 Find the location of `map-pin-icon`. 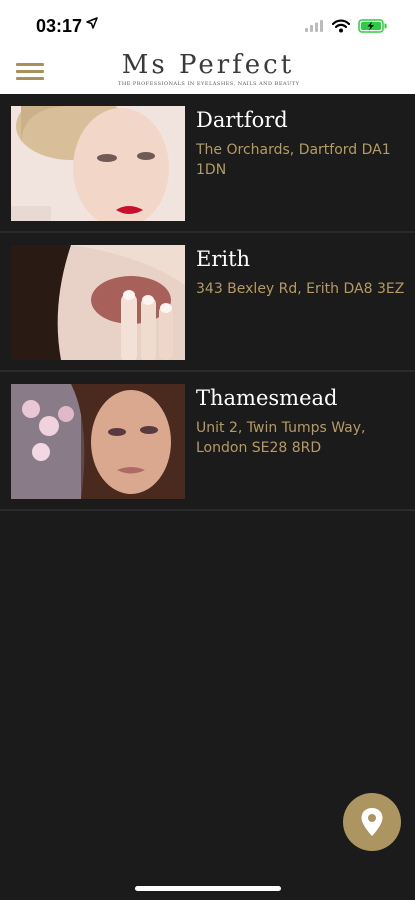

map-pin-icon is located at coordinates (372, 822).